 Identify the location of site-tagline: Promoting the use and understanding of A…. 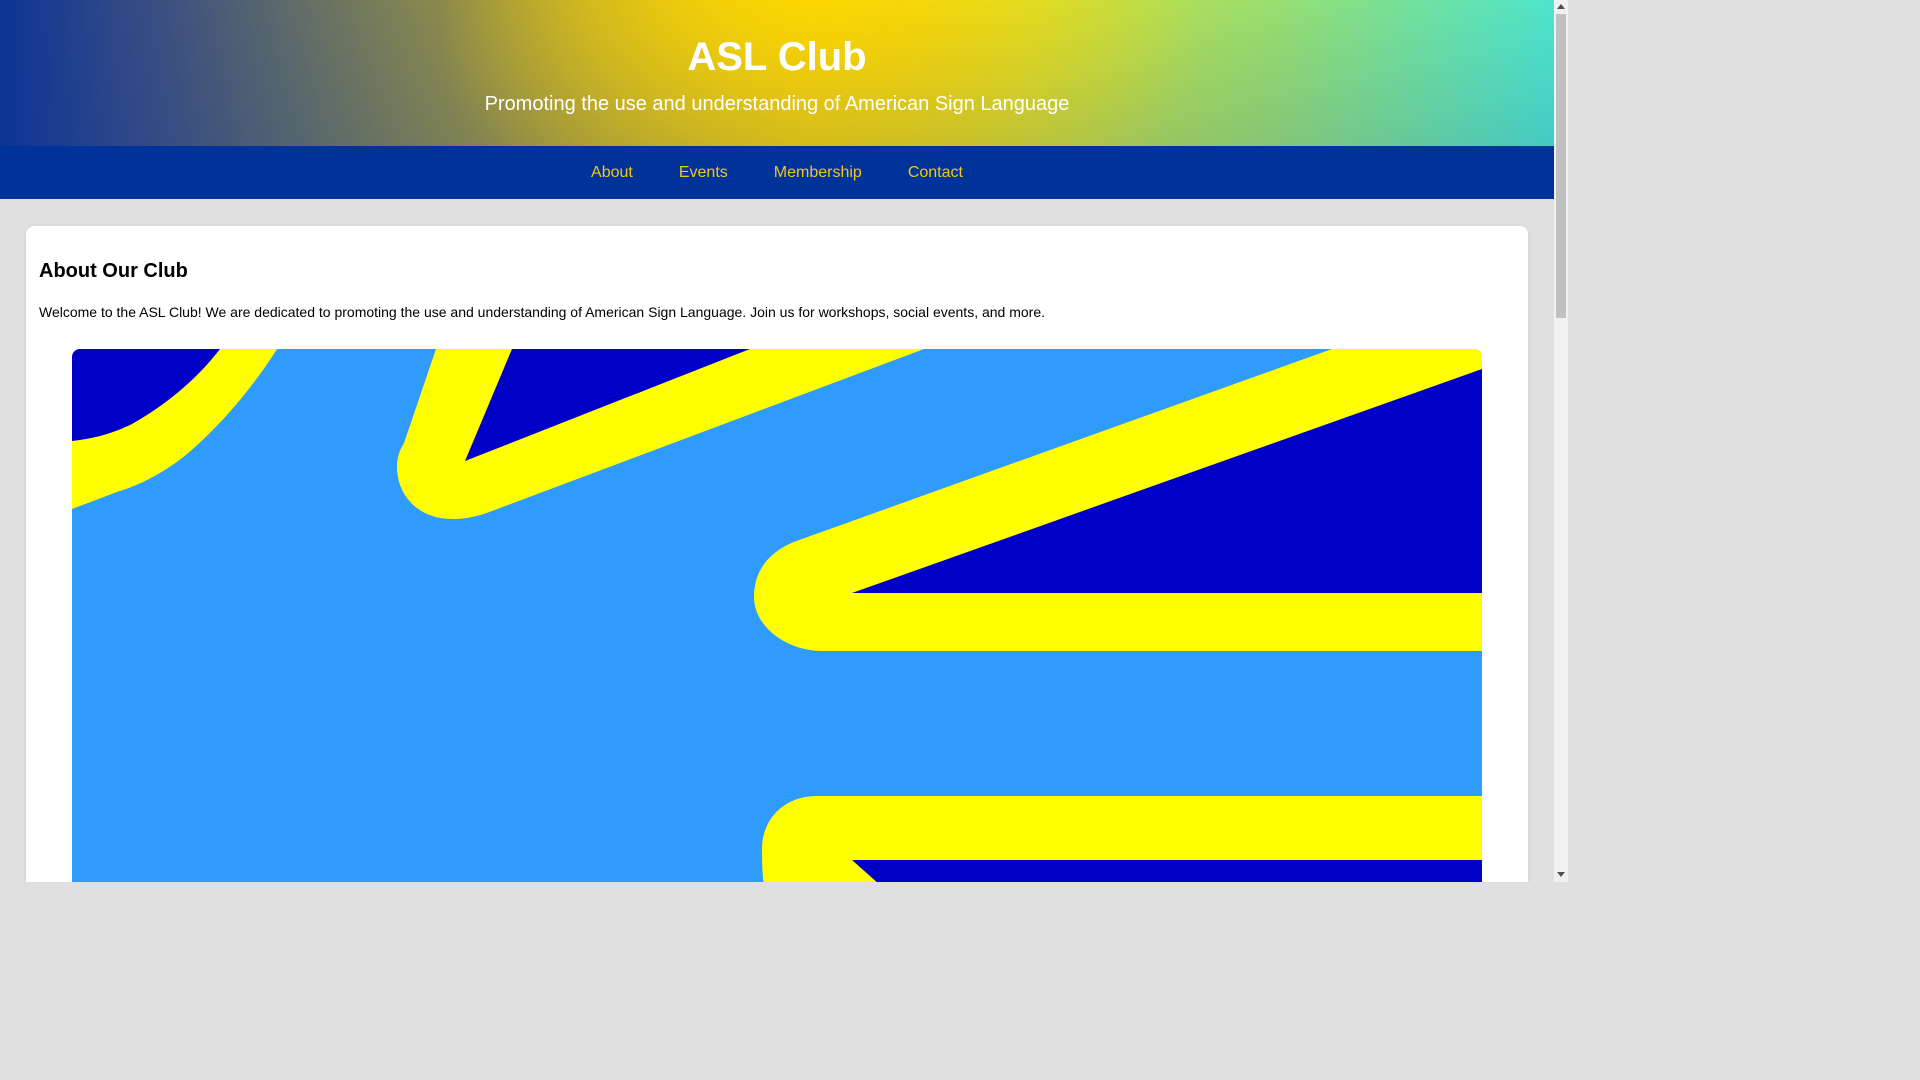
(777, 104).